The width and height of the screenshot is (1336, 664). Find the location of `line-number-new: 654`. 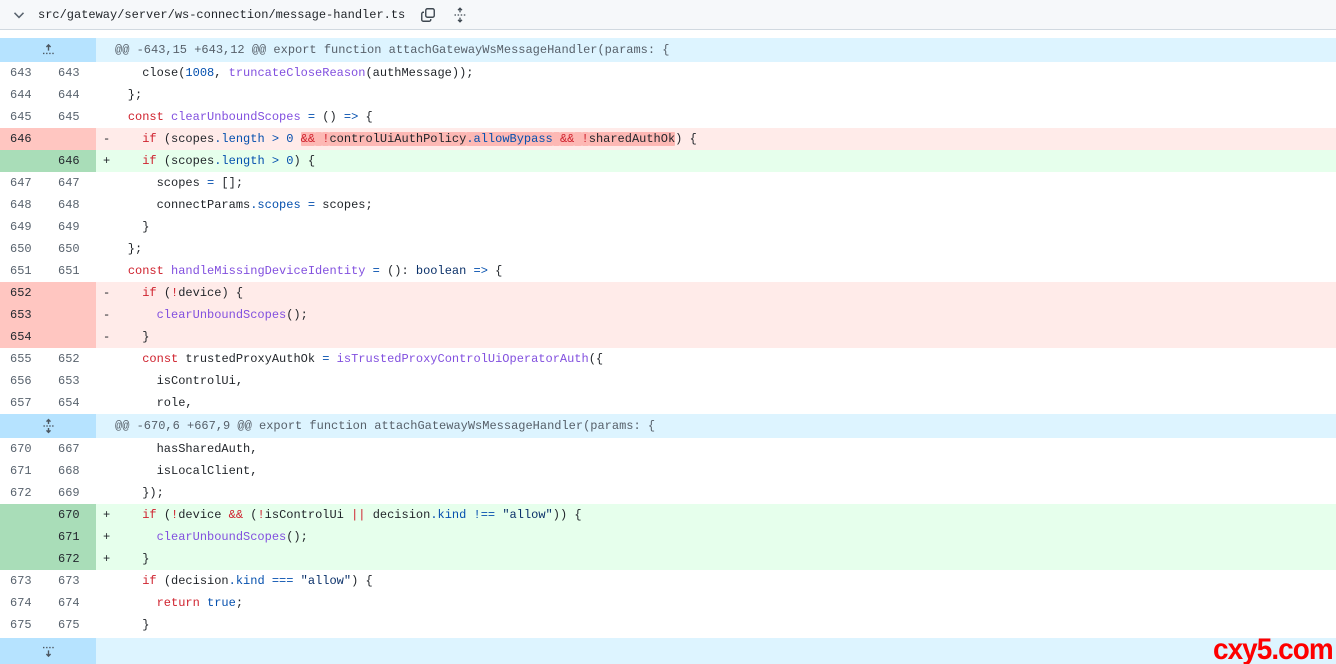

line-number-new: 654 is located at coordinates (72, 403).